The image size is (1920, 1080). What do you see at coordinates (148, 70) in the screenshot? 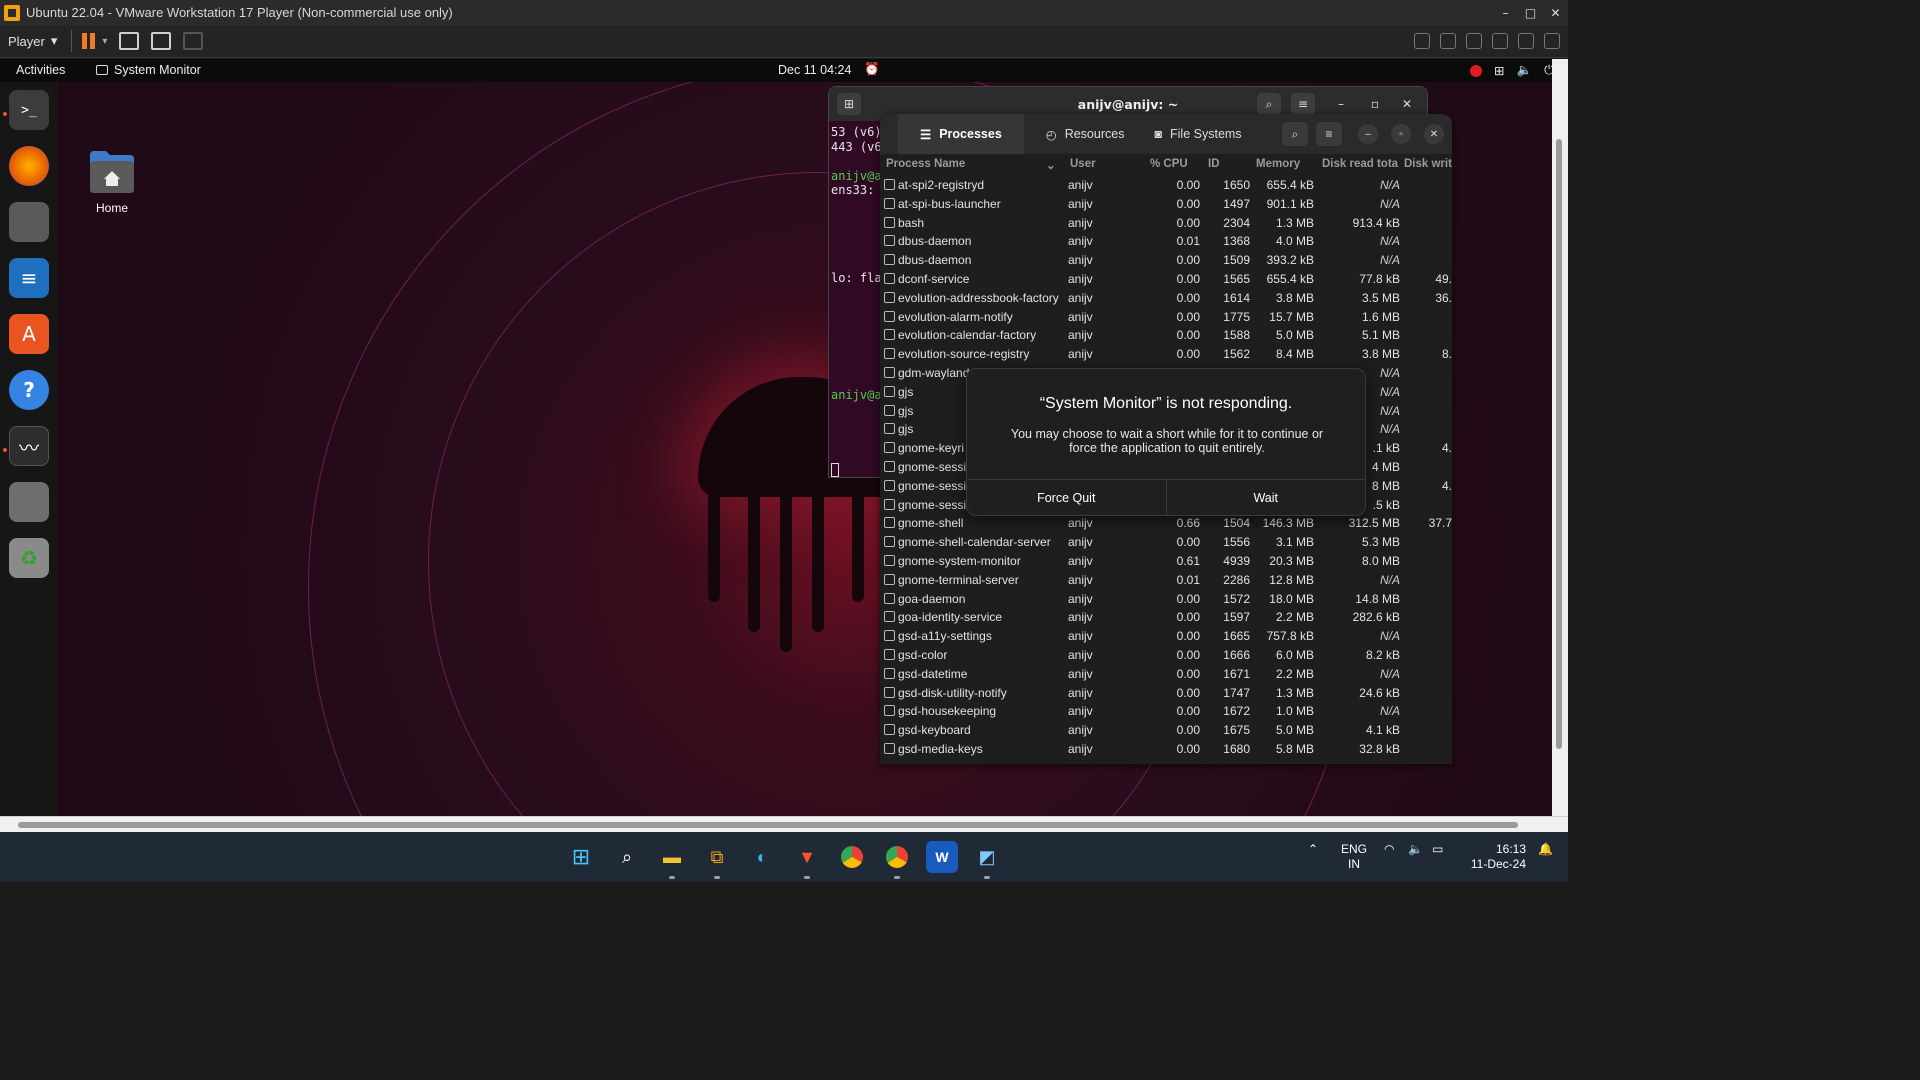
I see `app-menu: System Monitor` at bounding box center [148, 70].